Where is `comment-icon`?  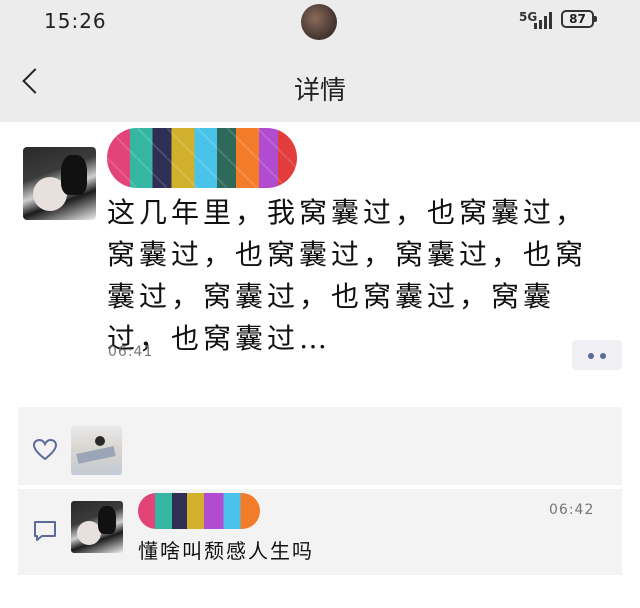
comment-icon is located at coordinates (45, 531).